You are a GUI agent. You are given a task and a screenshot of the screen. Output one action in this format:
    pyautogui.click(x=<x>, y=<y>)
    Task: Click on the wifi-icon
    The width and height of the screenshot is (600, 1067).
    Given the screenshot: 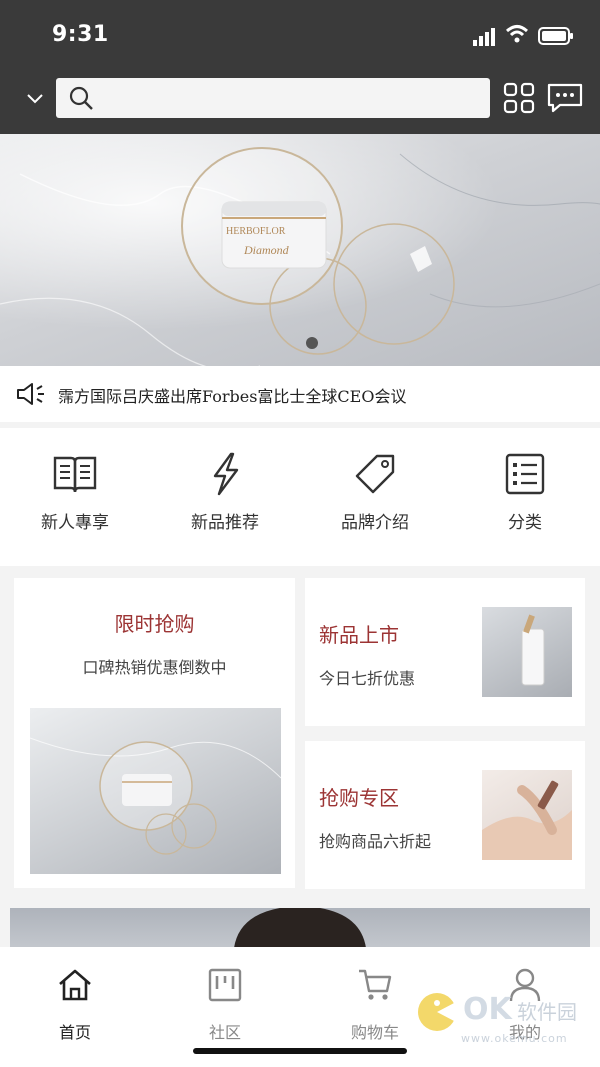 What is the action you would take?
    pyautogui.click(x=517, y=34)
    